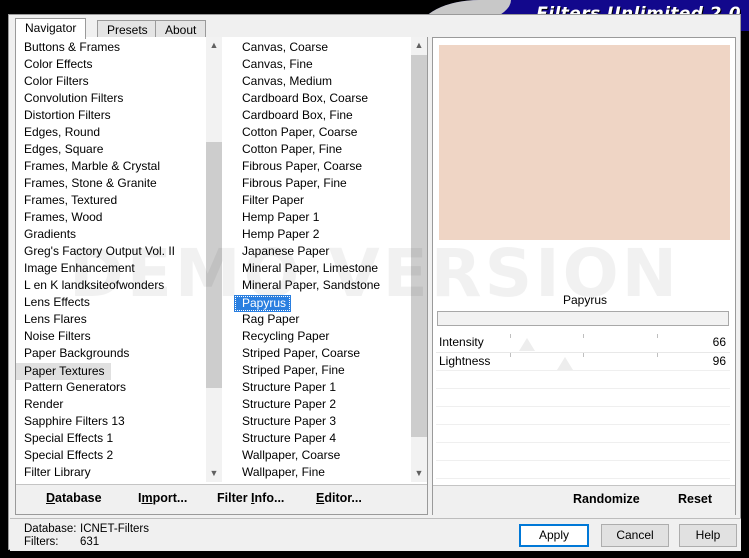 This screenshot has width=749, height=558. What do you see at coordinates (119, 132) in the screenshot?
I see `list-item: Edges, Round` at bounding box center [119, 132].